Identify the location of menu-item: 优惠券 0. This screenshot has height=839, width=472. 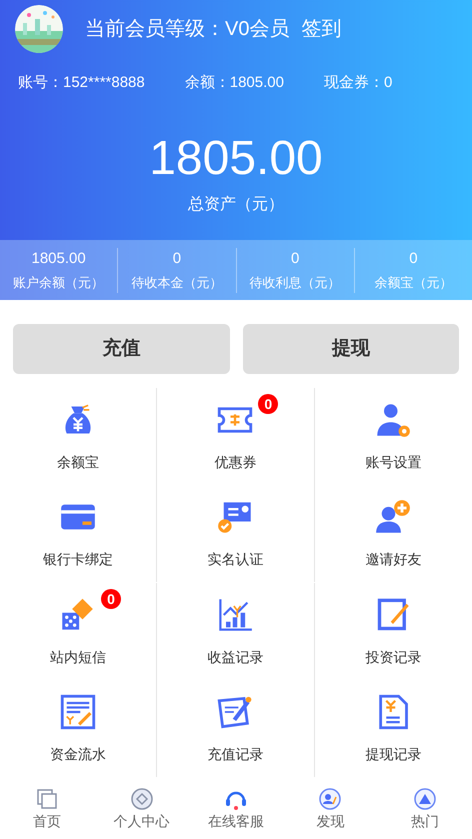
(236, 436).